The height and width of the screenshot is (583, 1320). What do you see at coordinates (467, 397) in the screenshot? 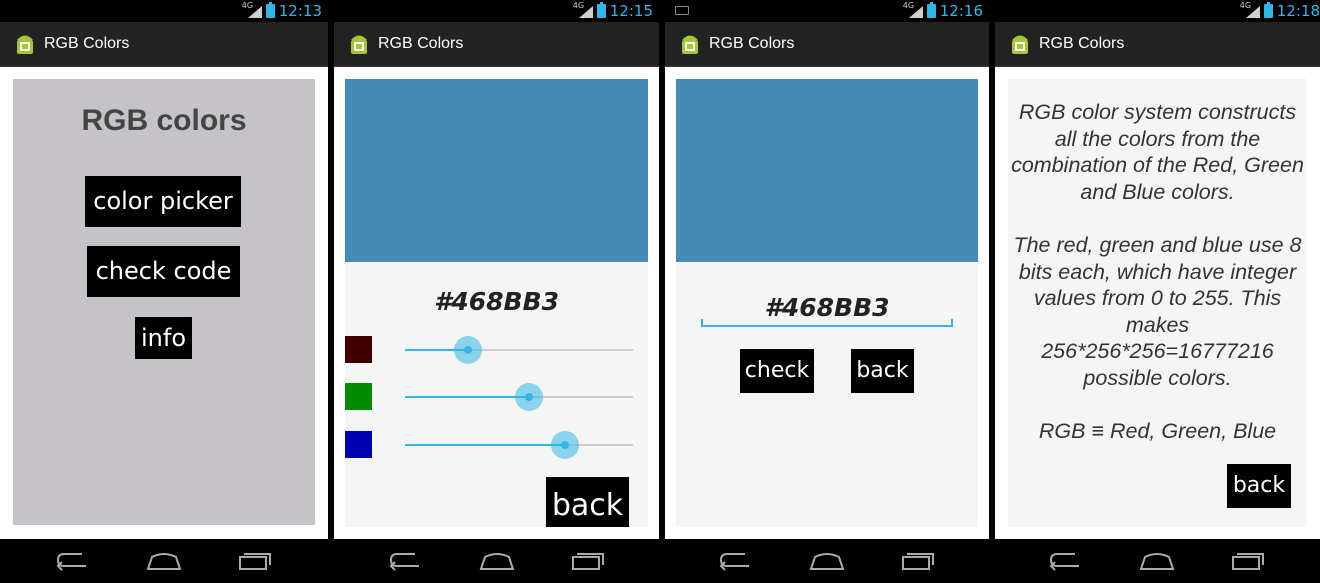
I see `green-slider-fill` at bounding box center [467, 397].